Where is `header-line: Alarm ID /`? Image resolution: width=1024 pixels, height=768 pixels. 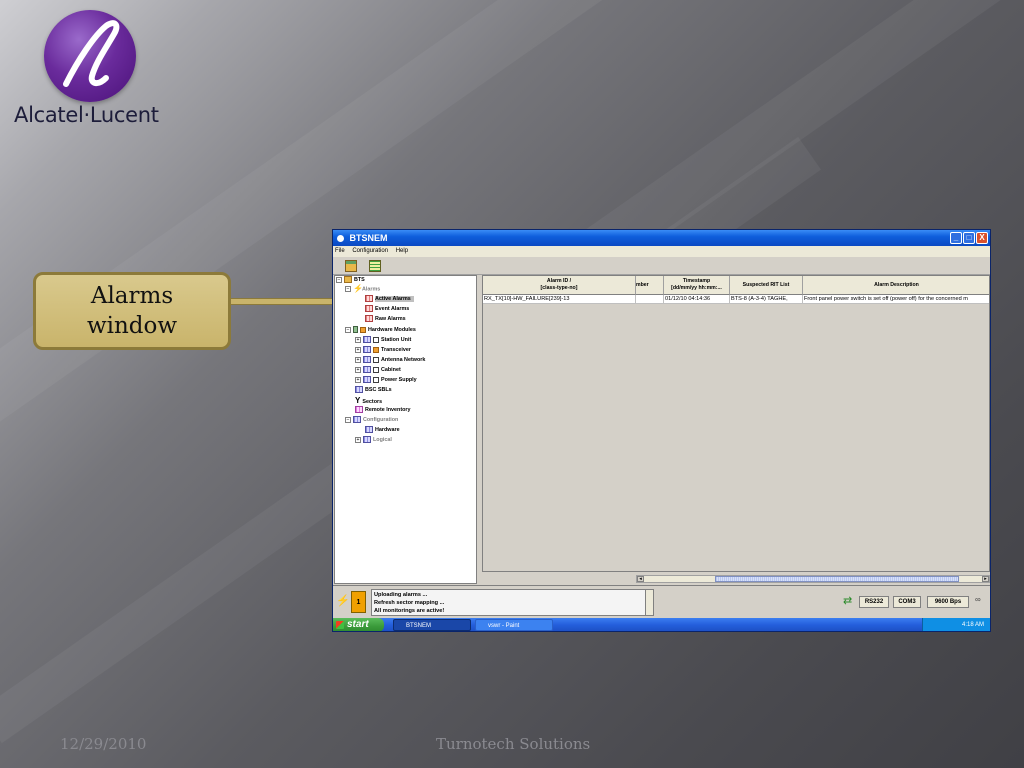 header-line: Alarm ID / is located at coordinates (559, 281).